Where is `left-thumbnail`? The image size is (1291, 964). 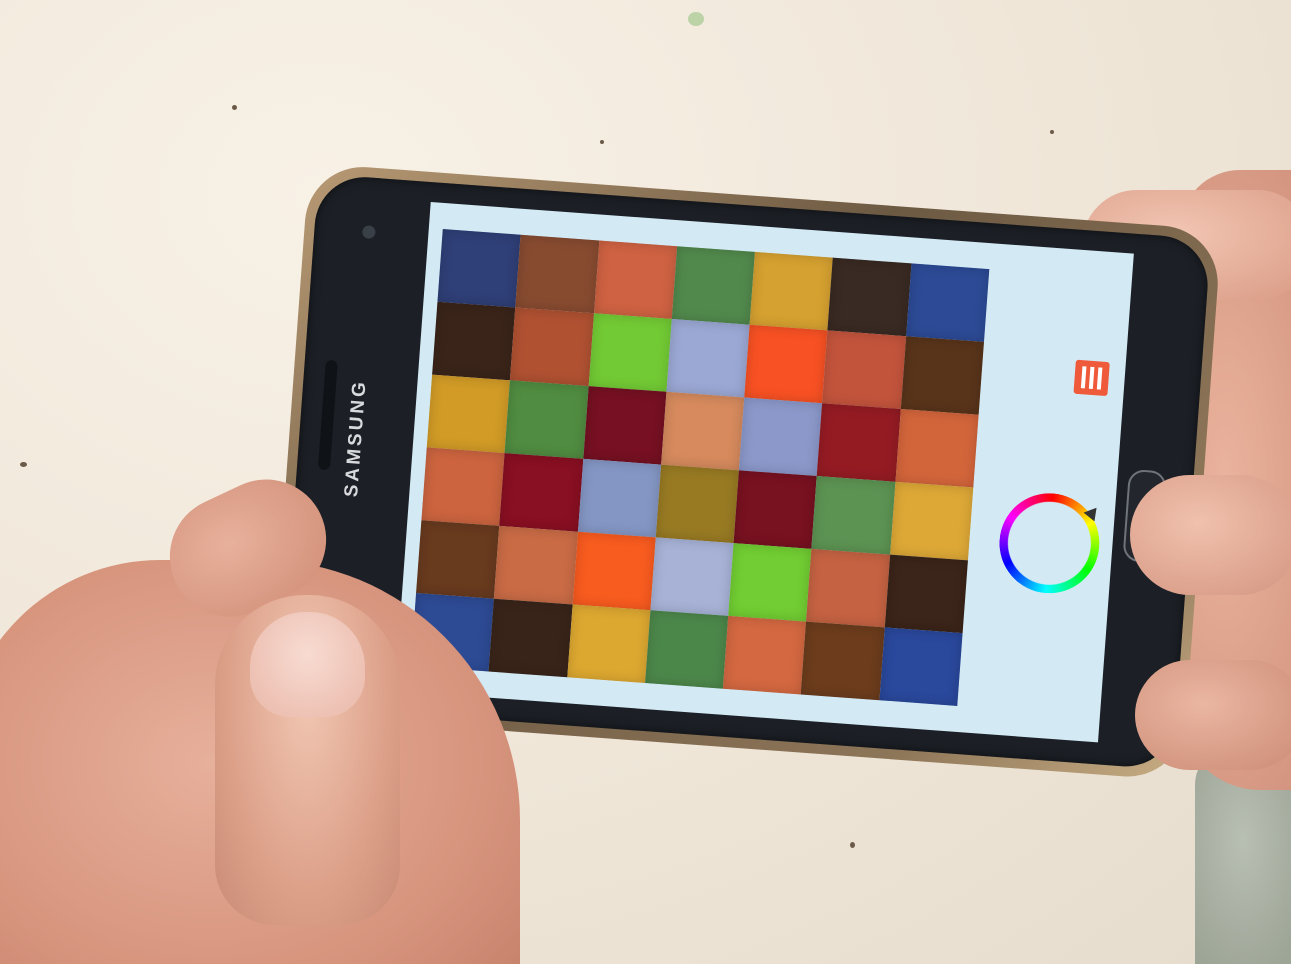
left-thumbnail is located at coordinates (307, 664).